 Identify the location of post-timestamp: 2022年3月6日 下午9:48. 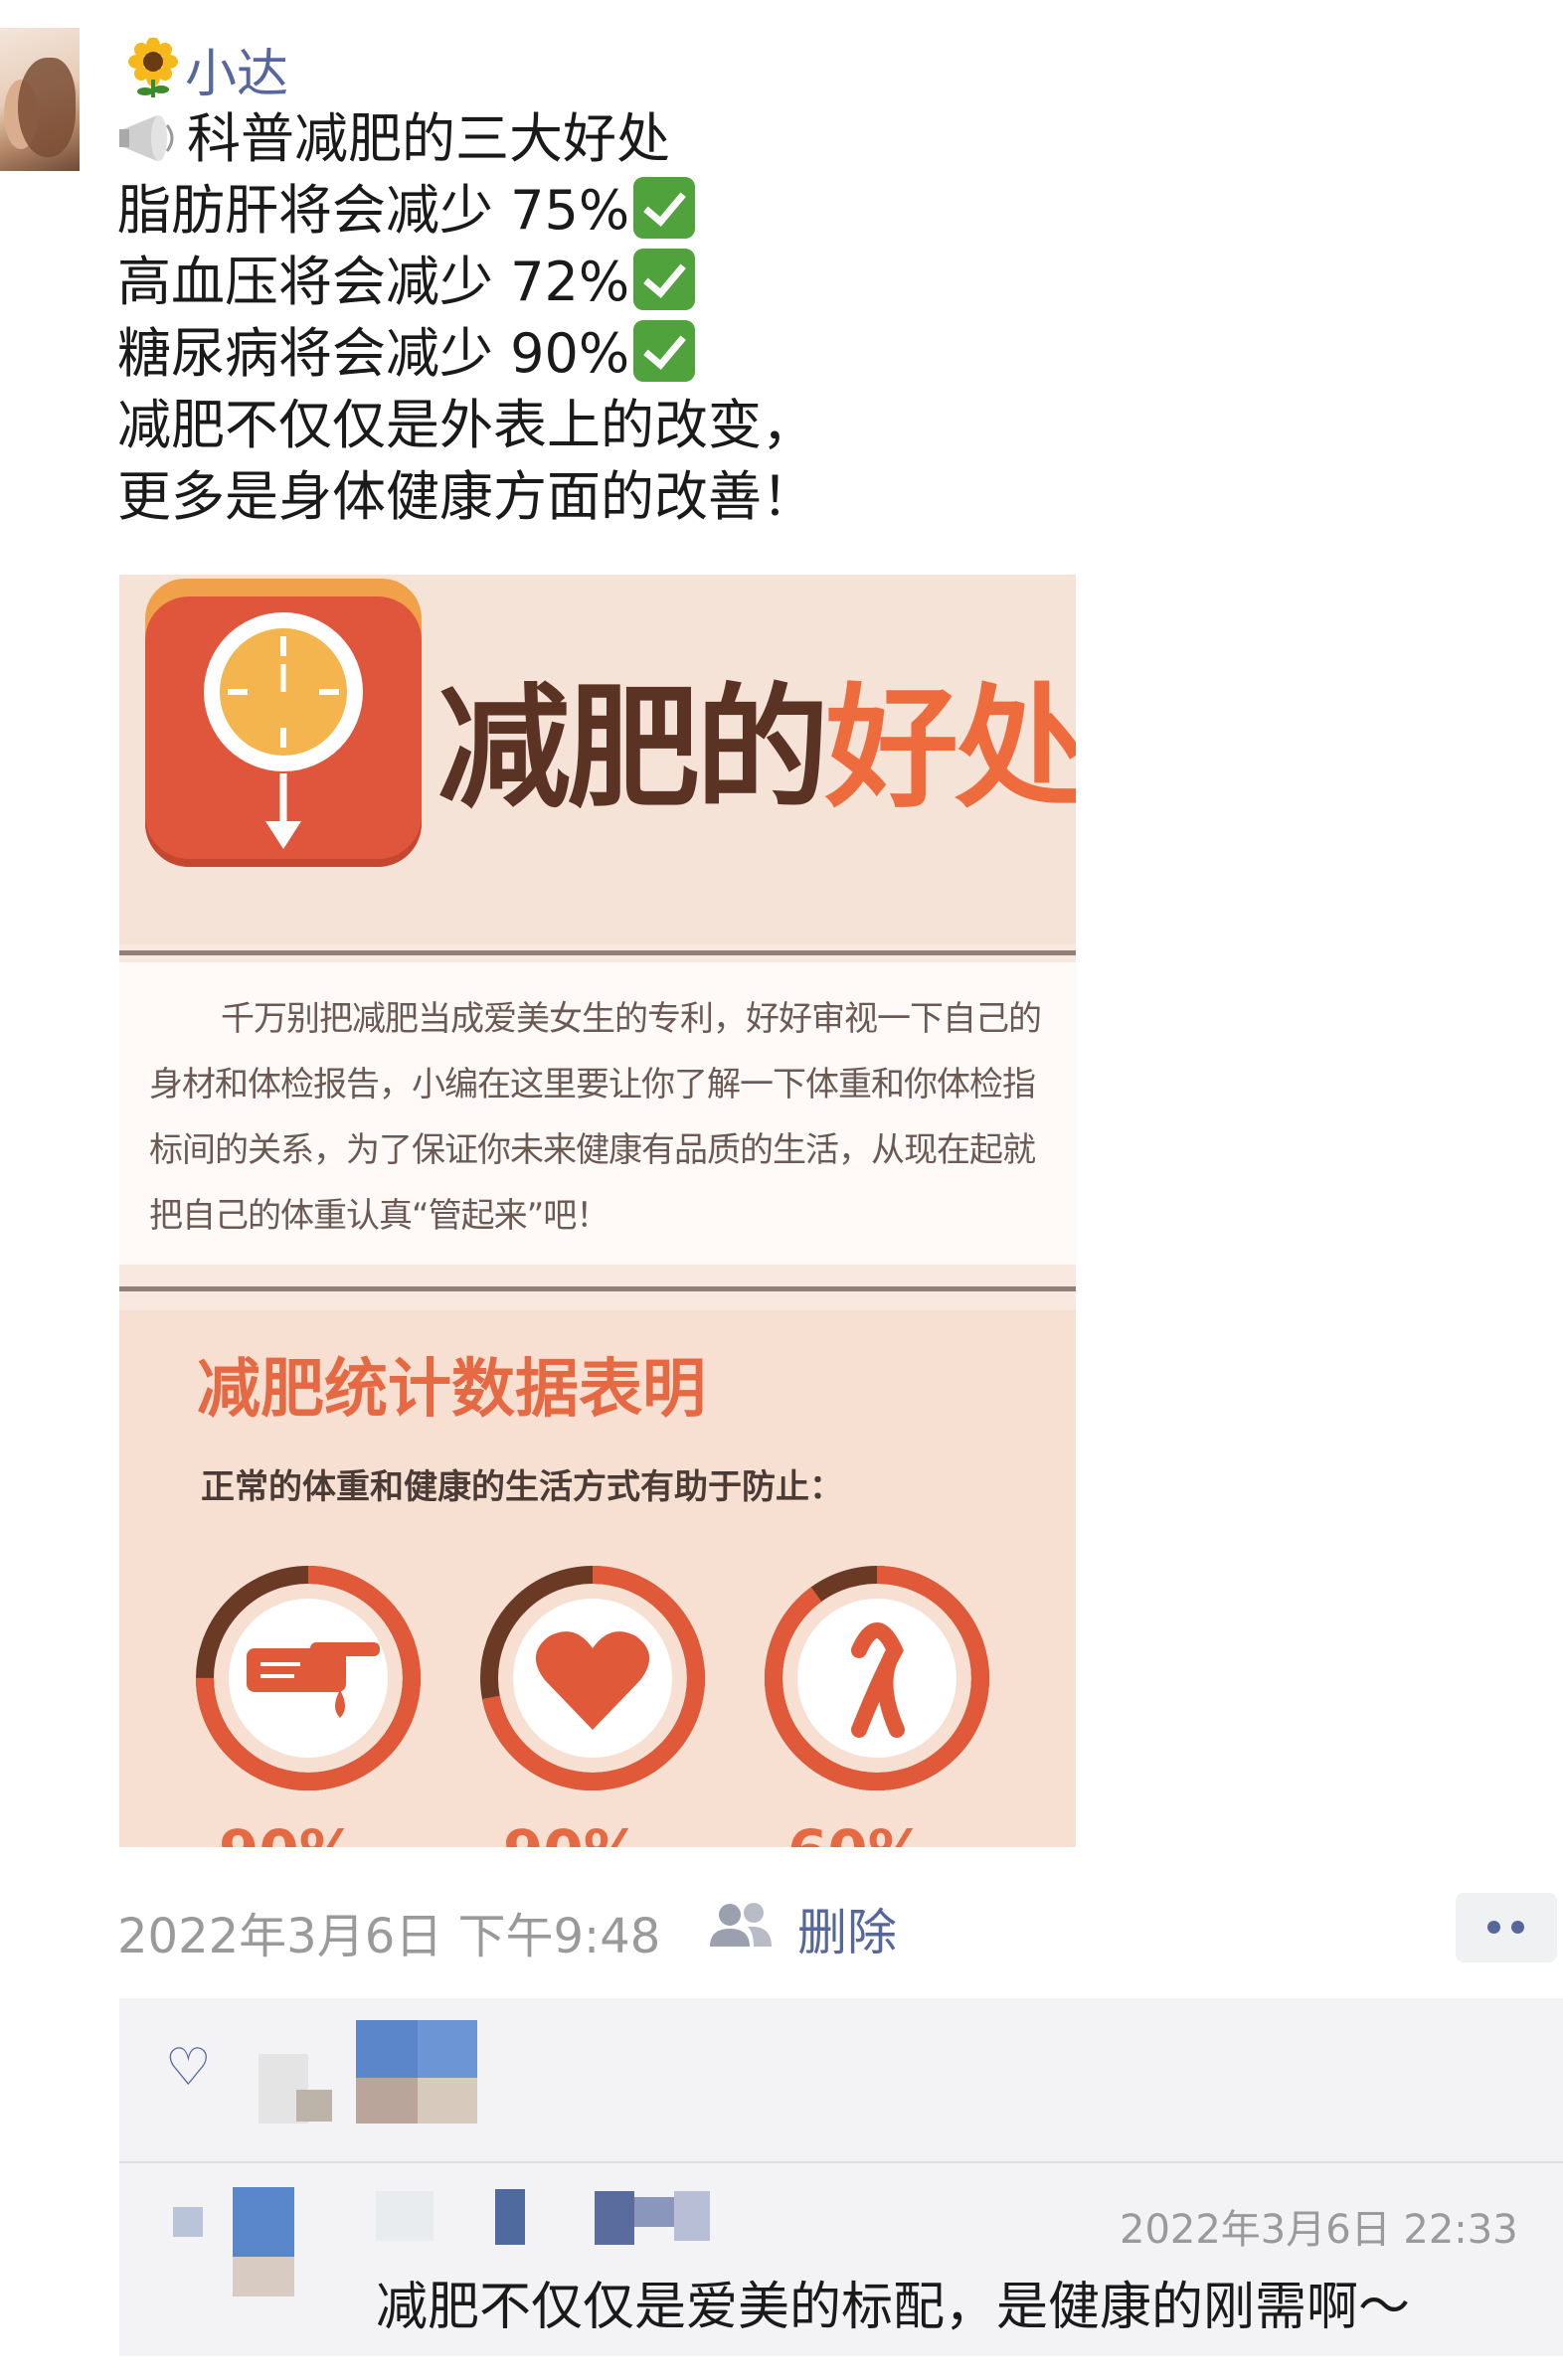
(389, 1936).